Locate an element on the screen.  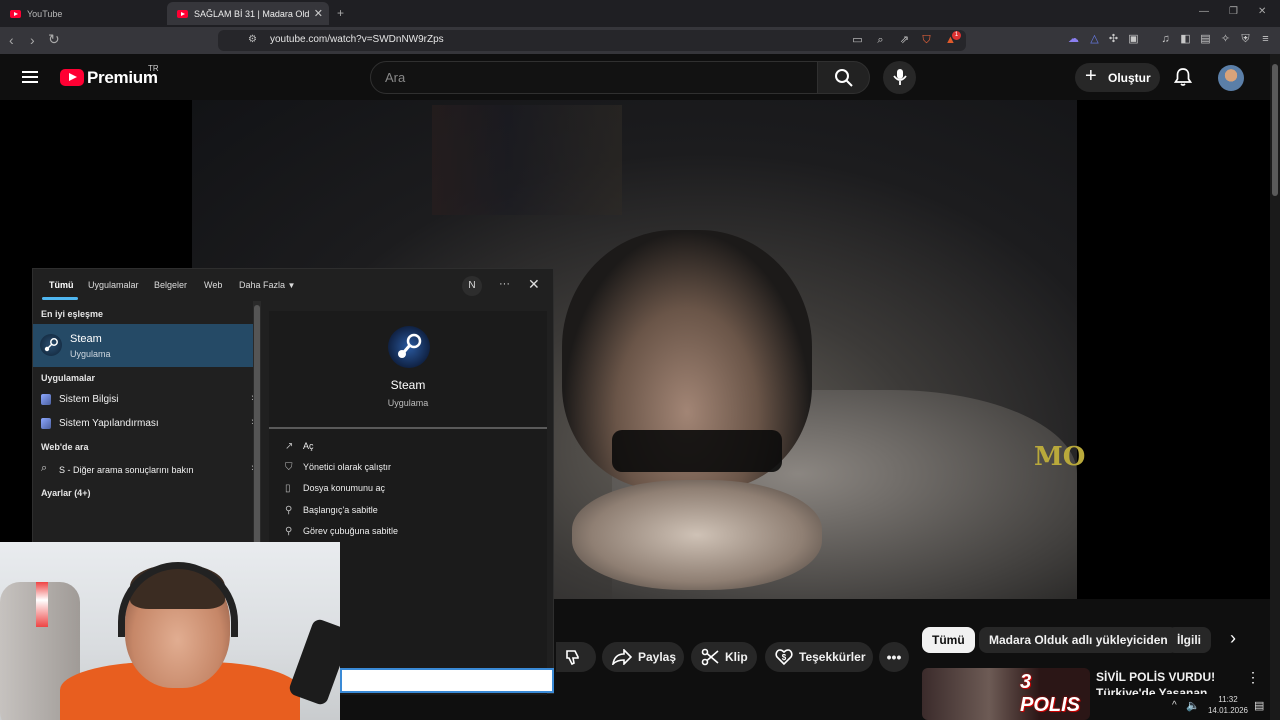
leo-icon: △ is located at coordinates (1094, 39).